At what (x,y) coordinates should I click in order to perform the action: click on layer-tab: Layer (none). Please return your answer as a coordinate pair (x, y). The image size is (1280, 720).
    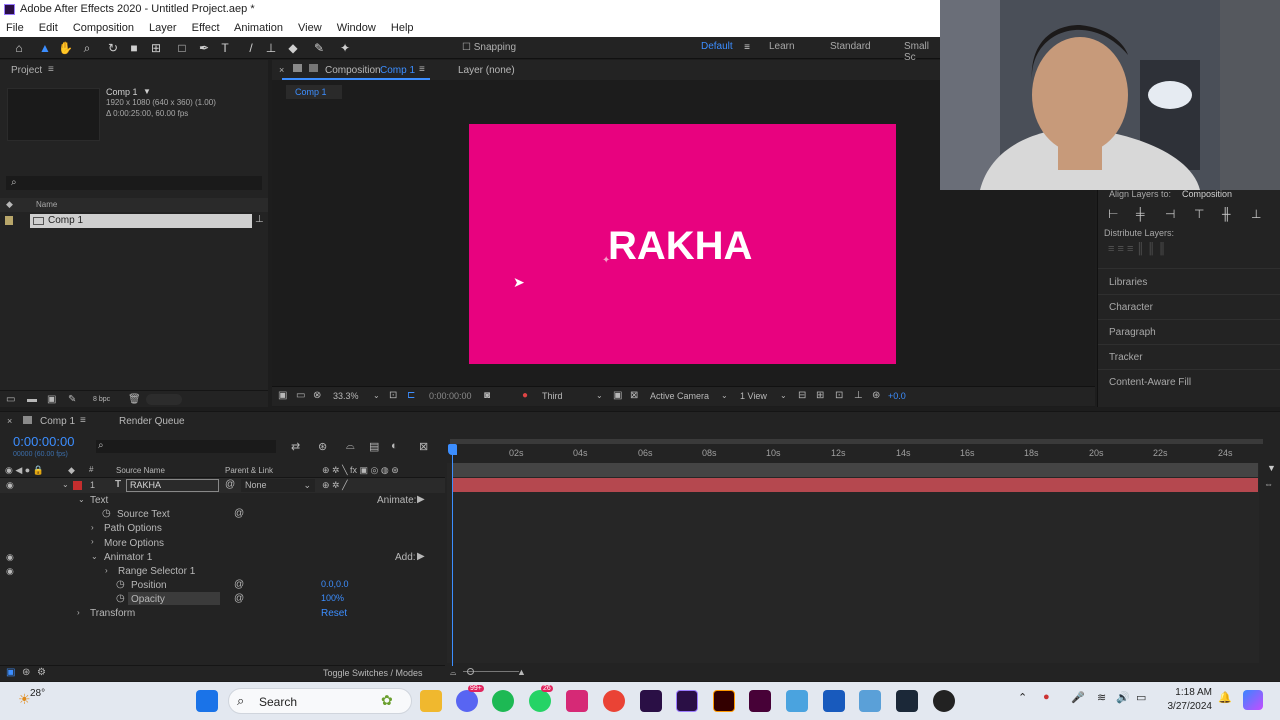
    Looking at the image, I should click on (486, 70).